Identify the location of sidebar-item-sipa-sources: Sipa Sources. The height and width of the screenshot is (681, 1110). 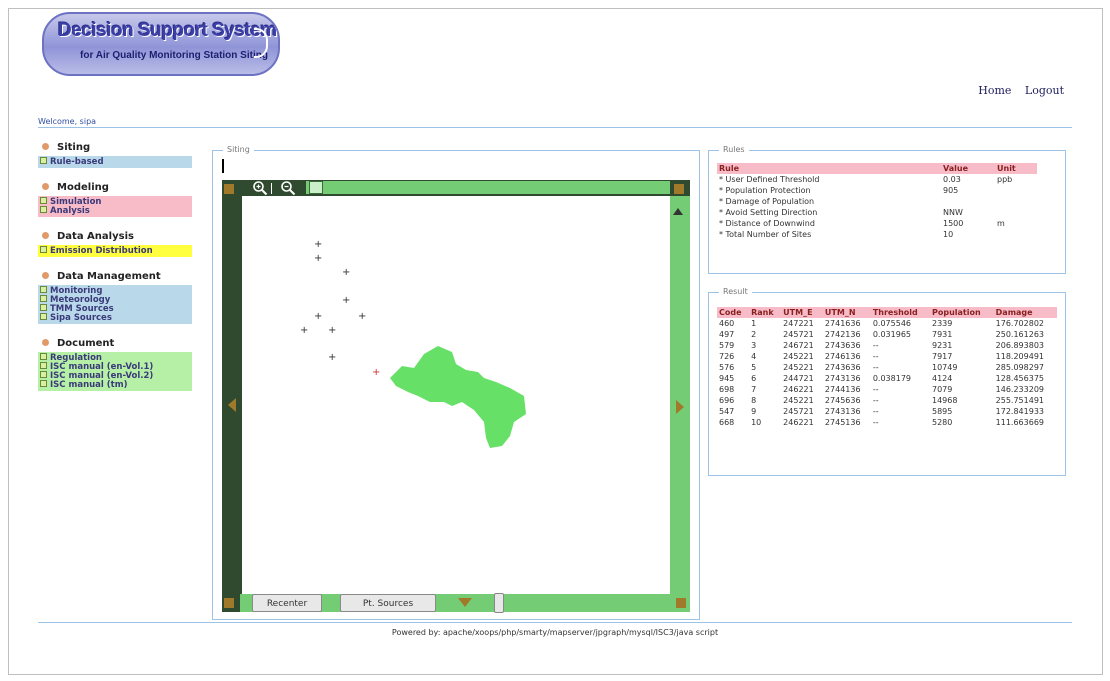
(116, 317).